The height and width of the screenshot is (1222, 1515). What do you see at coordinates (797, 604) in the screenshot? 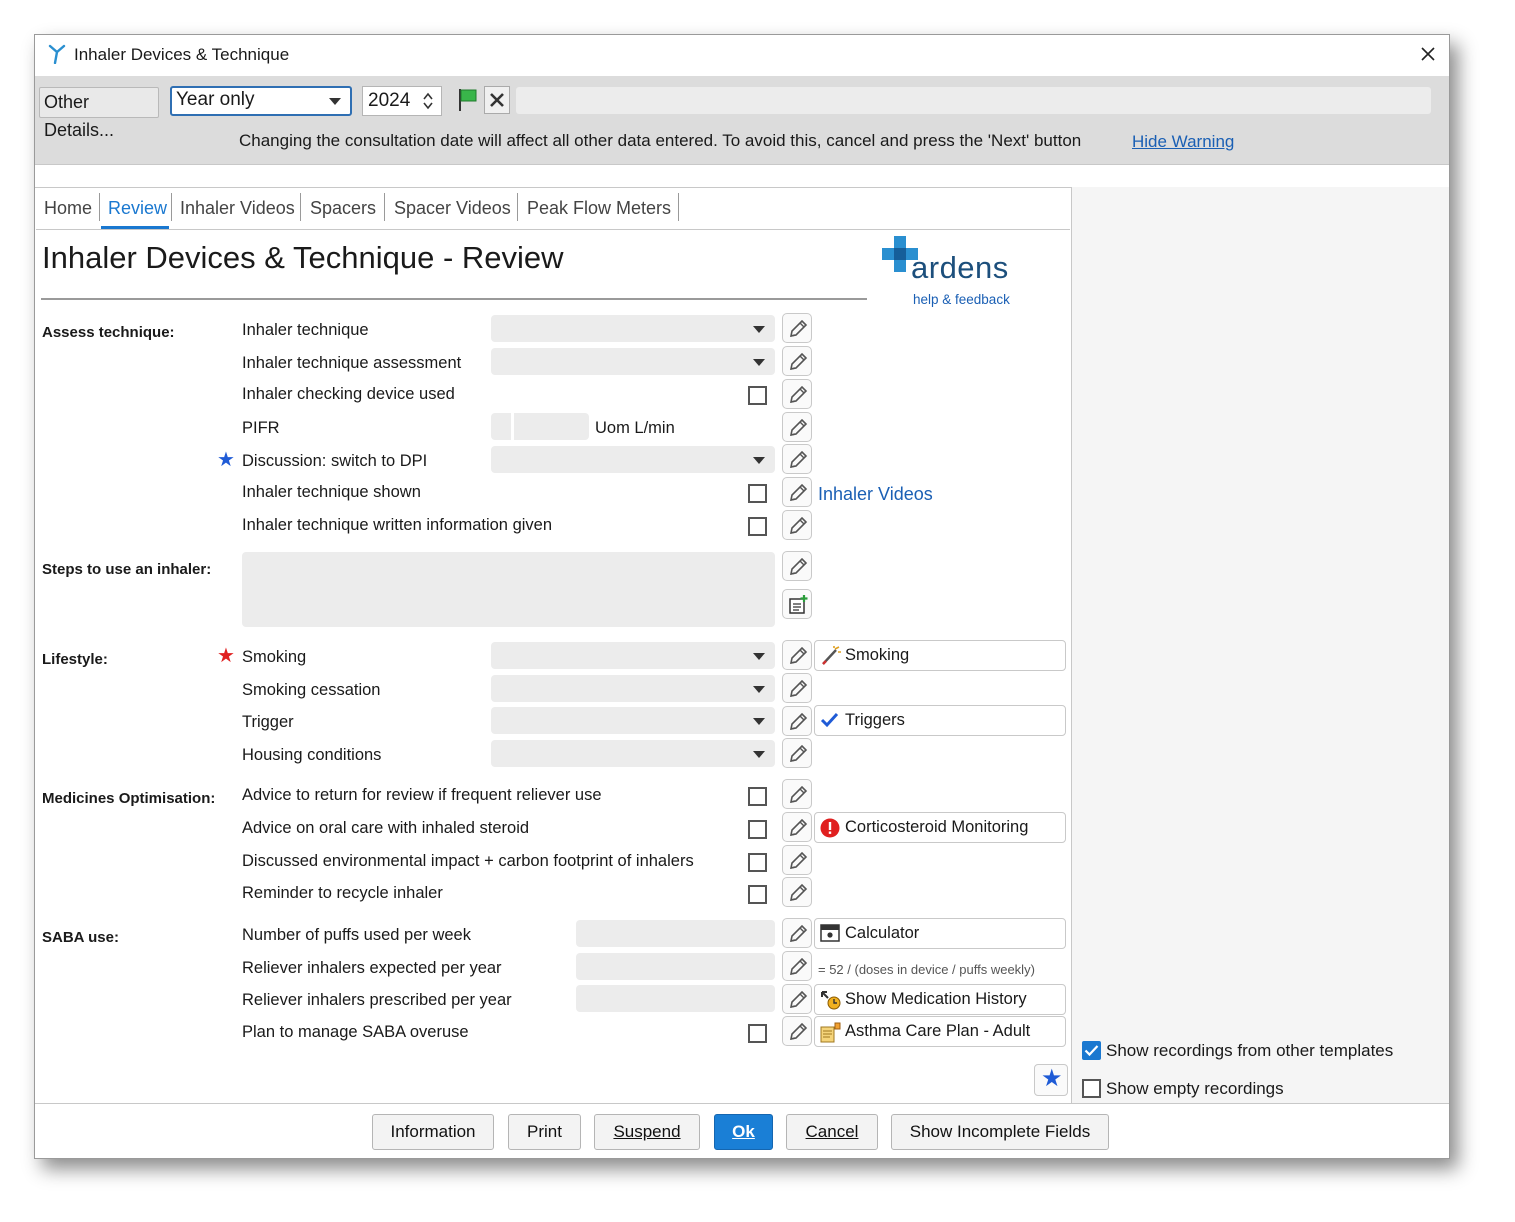
I see `add-text-template-button` at bounding box center [797, 604].